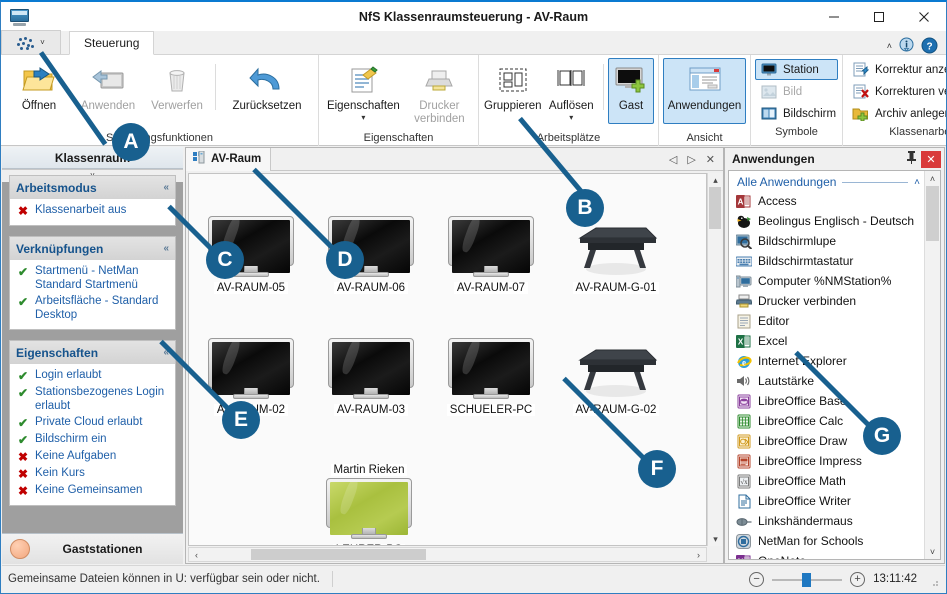 The image size is (947, 594). I want to click on list-item: A Access, so click(829, 201).